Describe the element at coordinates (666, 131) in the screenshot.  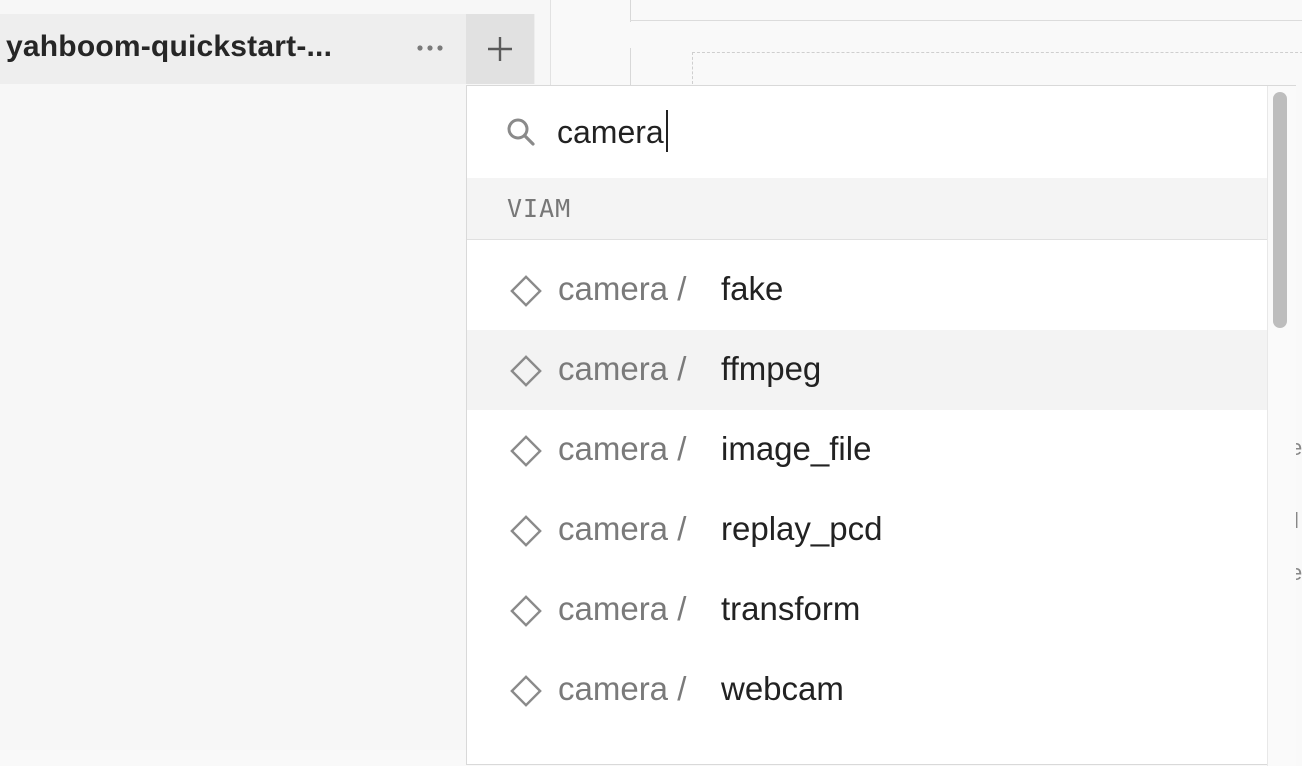
I see `text-cursor` at that location.